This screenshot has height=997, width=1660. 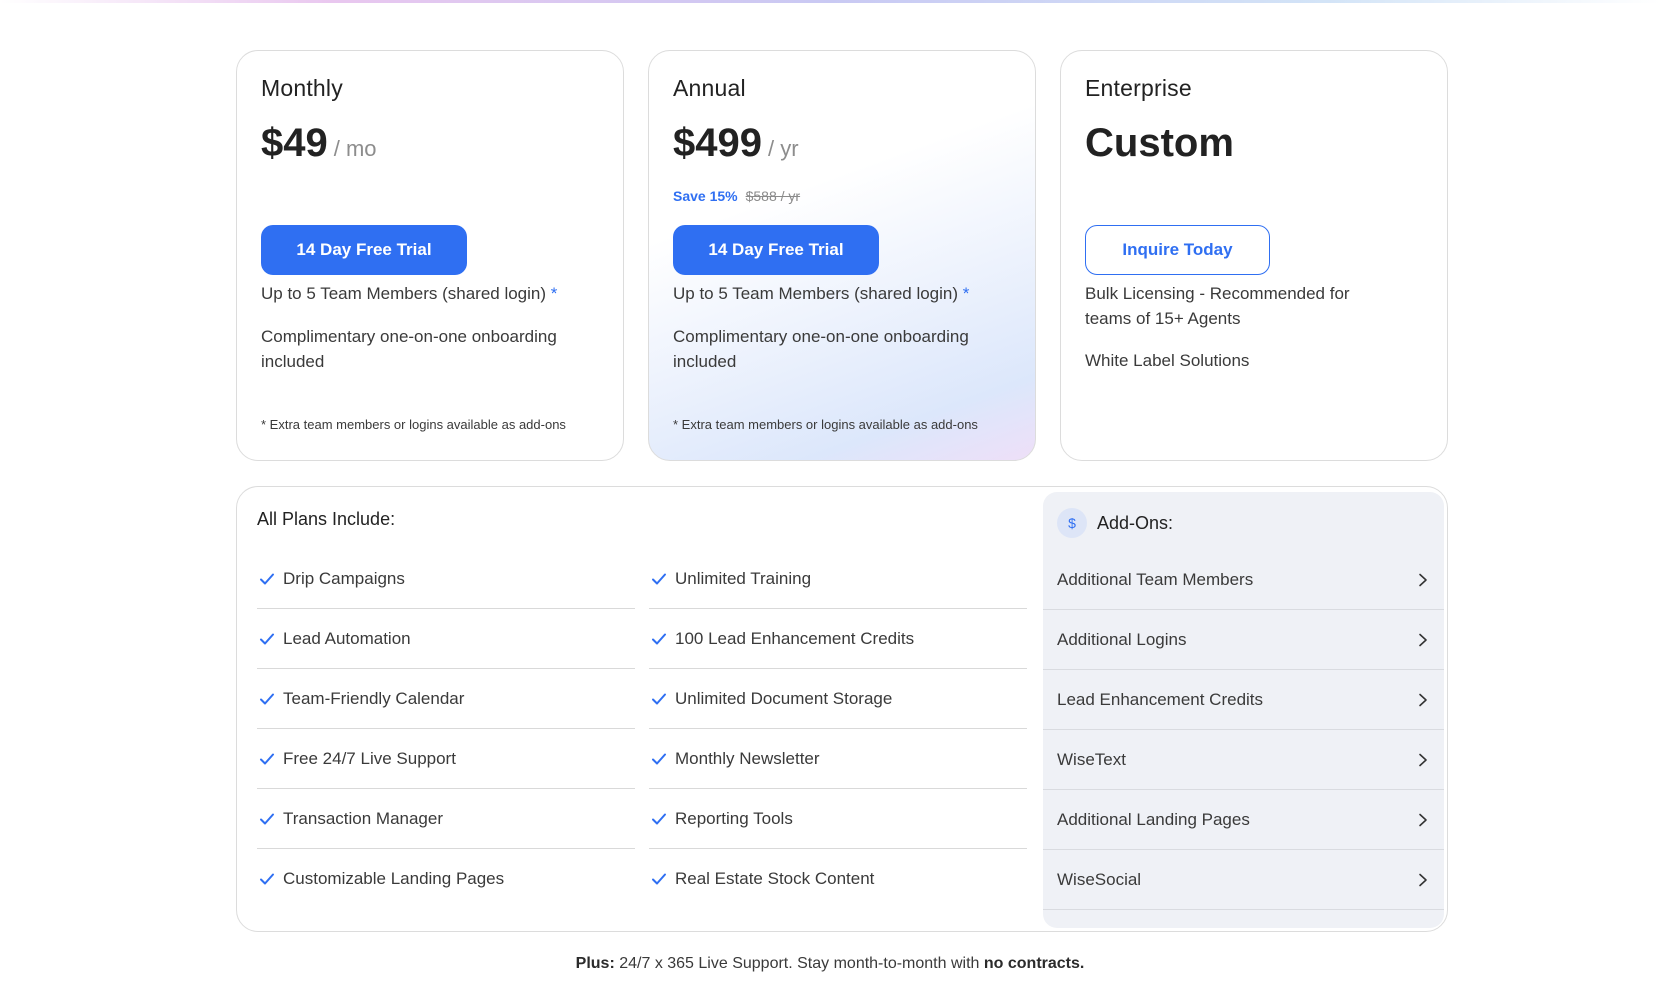 What do you see at coordinates (717, 143) in the screenshot?
I see `plan-price: $499` at bounding box center [717, 143].